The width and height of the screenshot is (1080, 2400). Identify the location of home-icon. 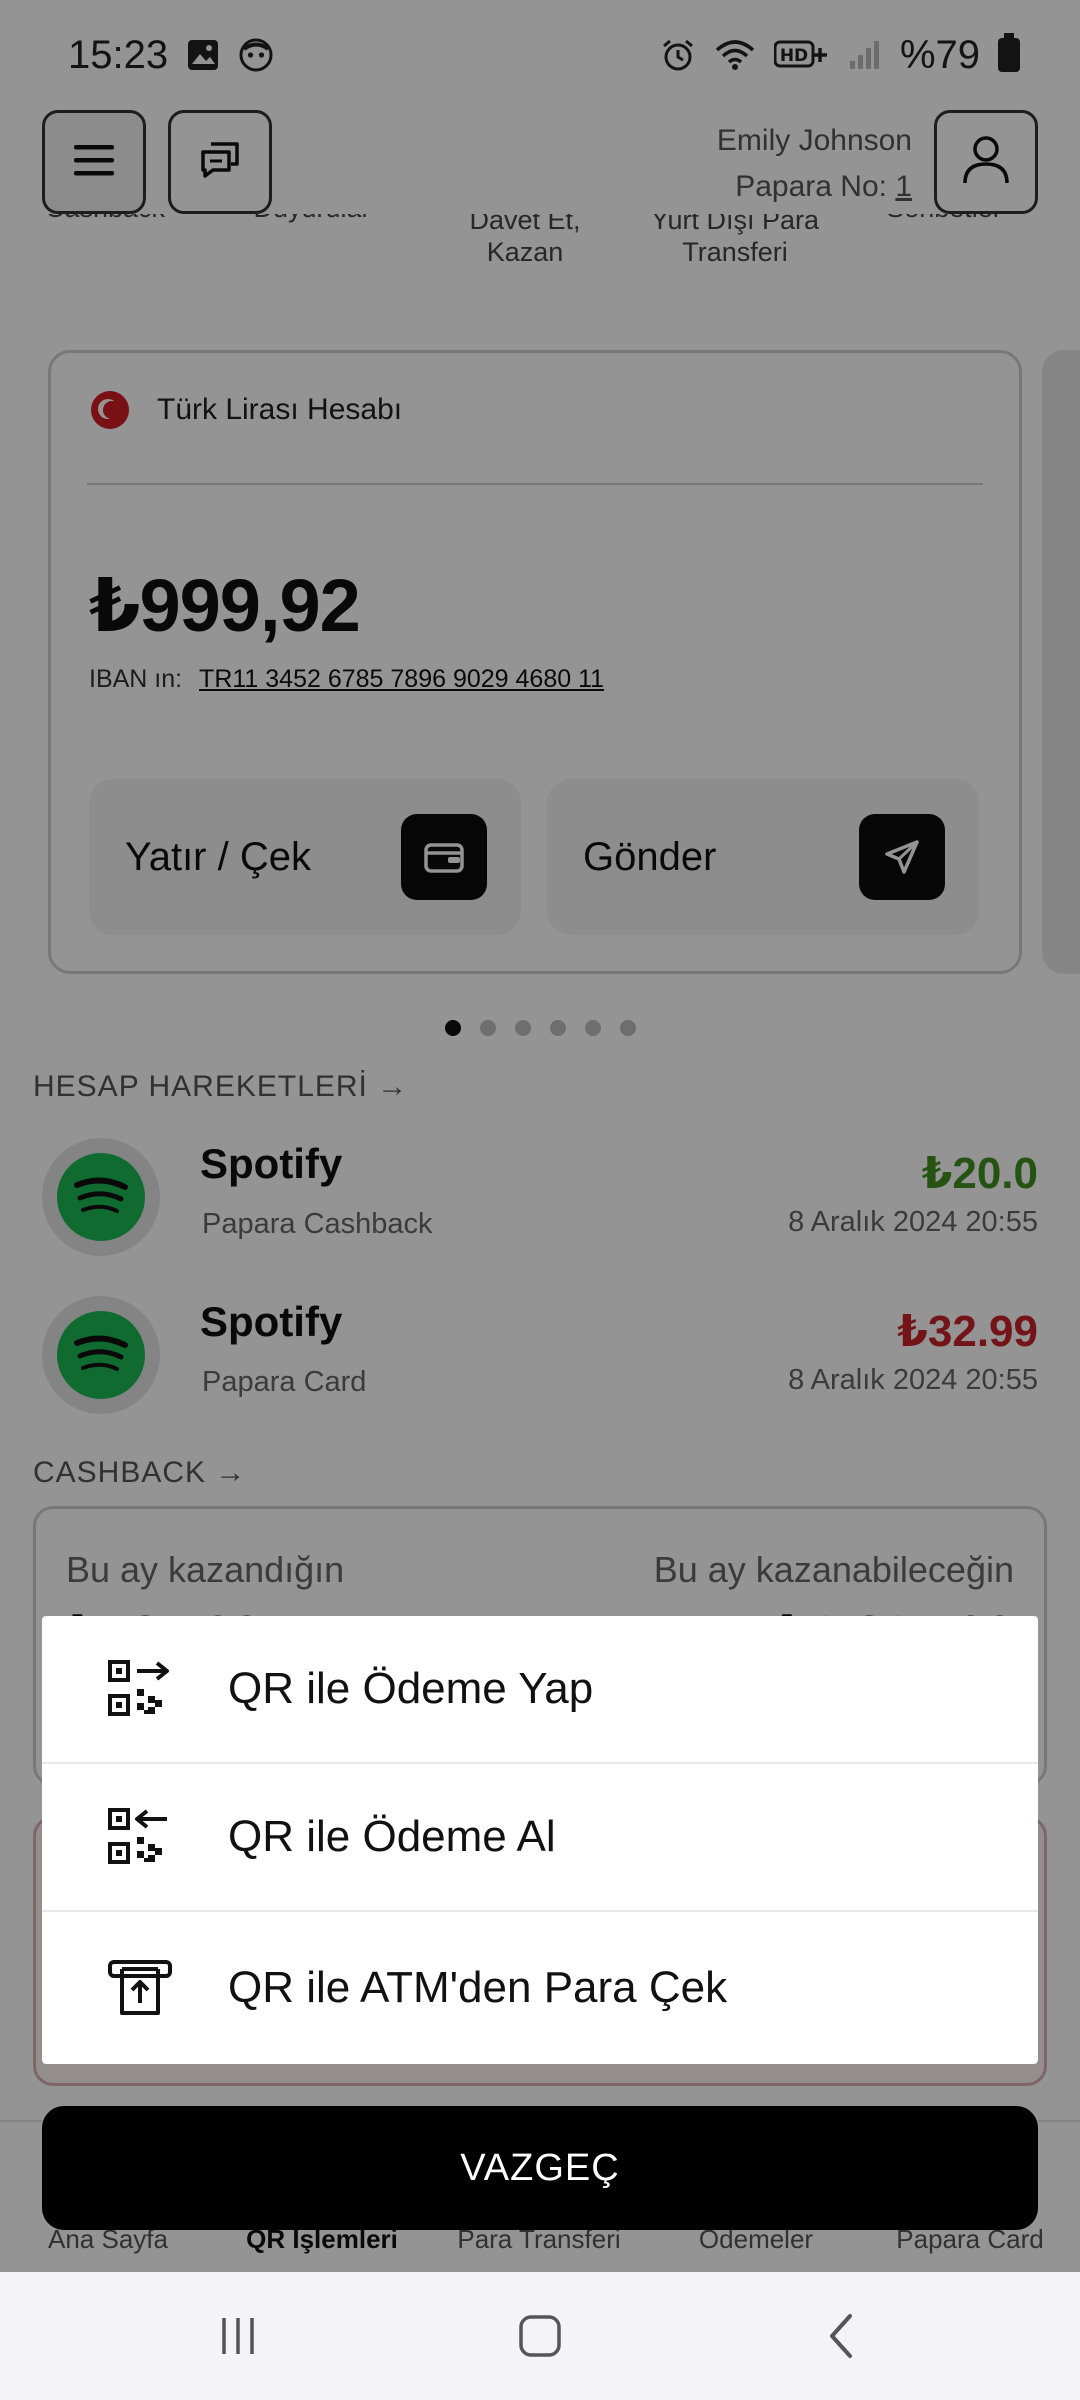
(540, 2336).